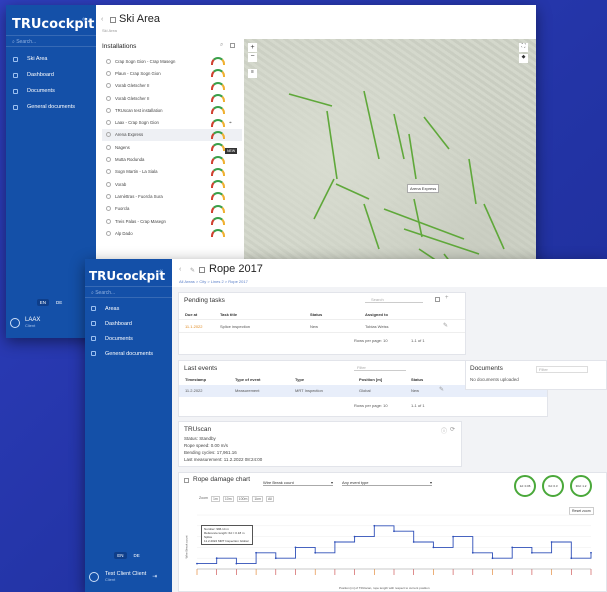 This screenshot has height=592, width=607. Describe the element at coordinates (213, 281) in the screenshot. I see `breadcrumb: All Areas > City > Lines 2 > Rope 2017` at that location.